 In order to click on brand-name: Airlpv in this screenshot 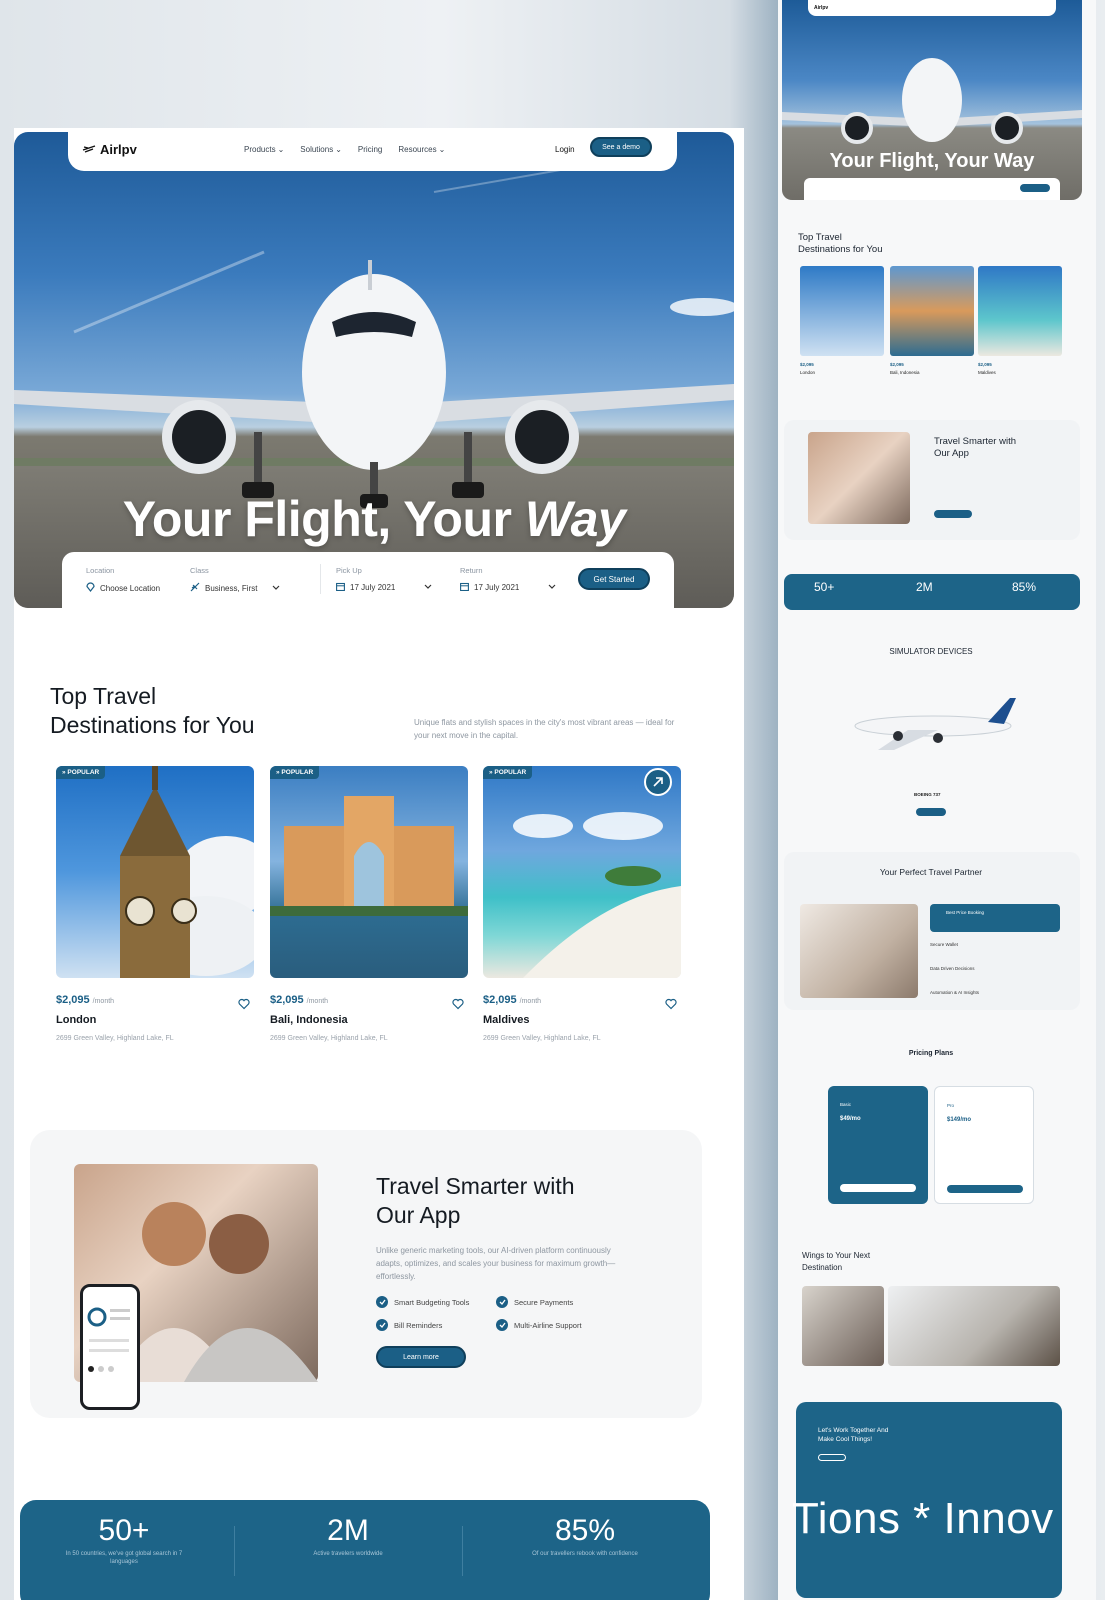, I will do `click(118, 149)`.